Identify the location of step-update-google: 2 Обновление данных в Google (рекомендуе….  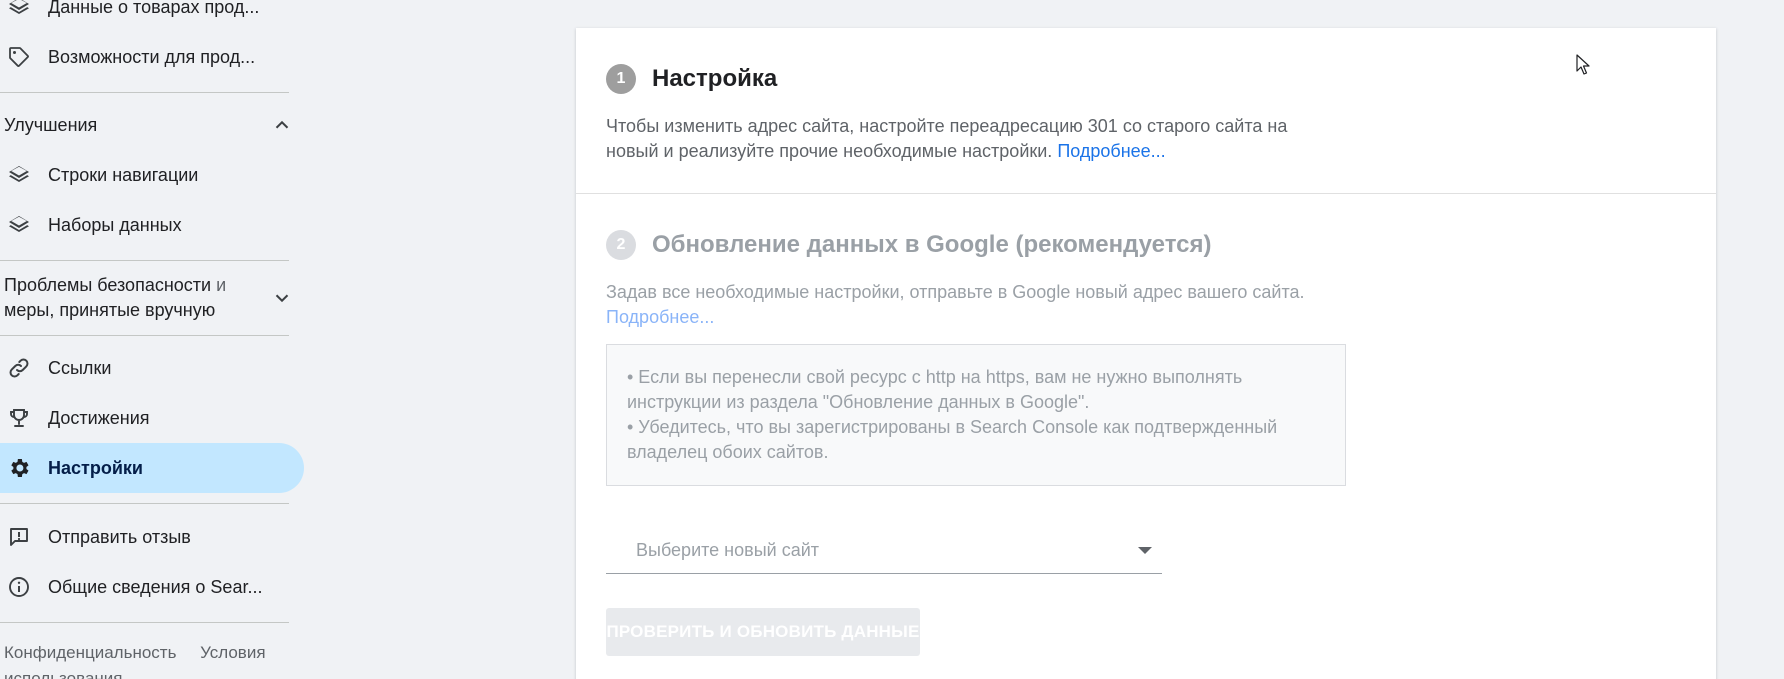
(1006, 280).